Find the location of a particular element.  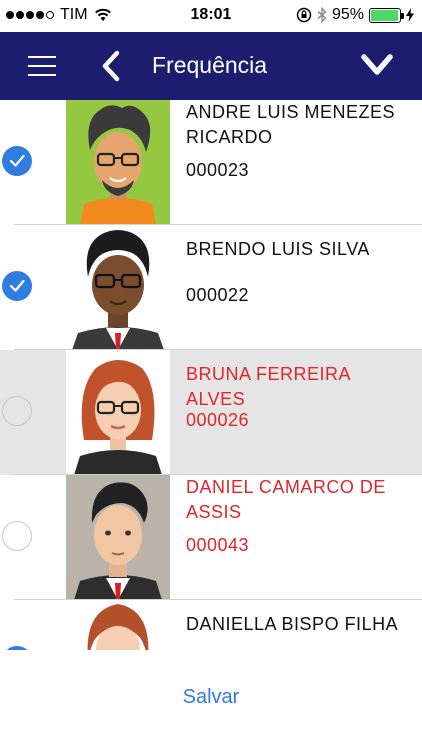

student-name: DANIELLA BISPO FILHA is located at coordinates (292, 624).